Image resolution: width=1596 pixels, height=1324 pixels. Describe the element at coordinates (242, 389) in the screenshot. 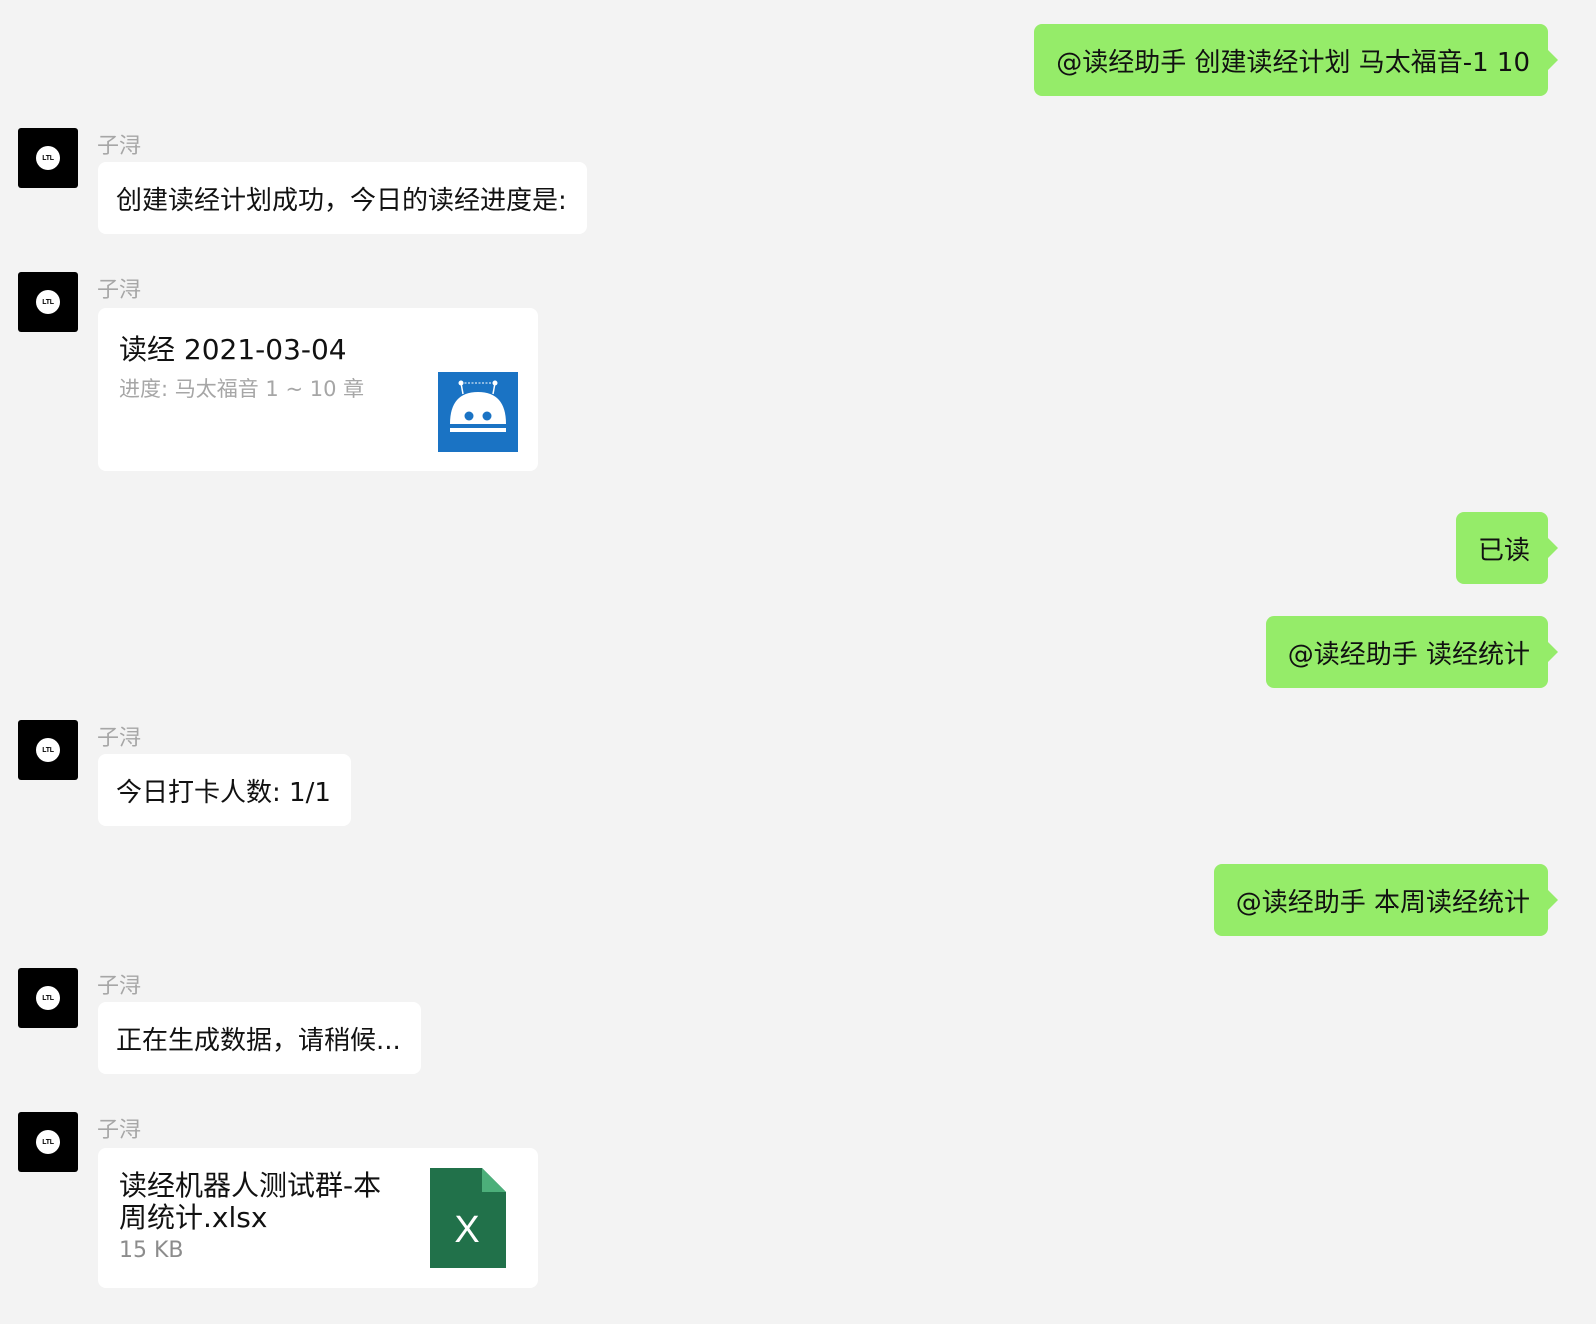

I see `link-card-description: 进度: 马太福音 1 ~ 10 章` at that location.